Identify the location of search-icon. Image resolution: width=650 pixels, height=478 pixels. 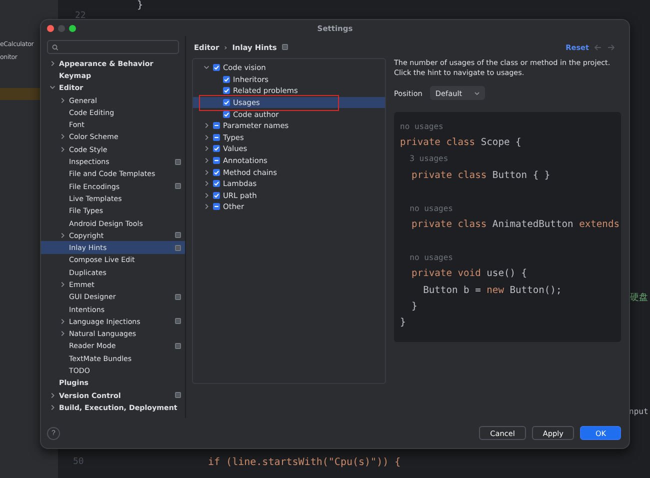
(56, 47).